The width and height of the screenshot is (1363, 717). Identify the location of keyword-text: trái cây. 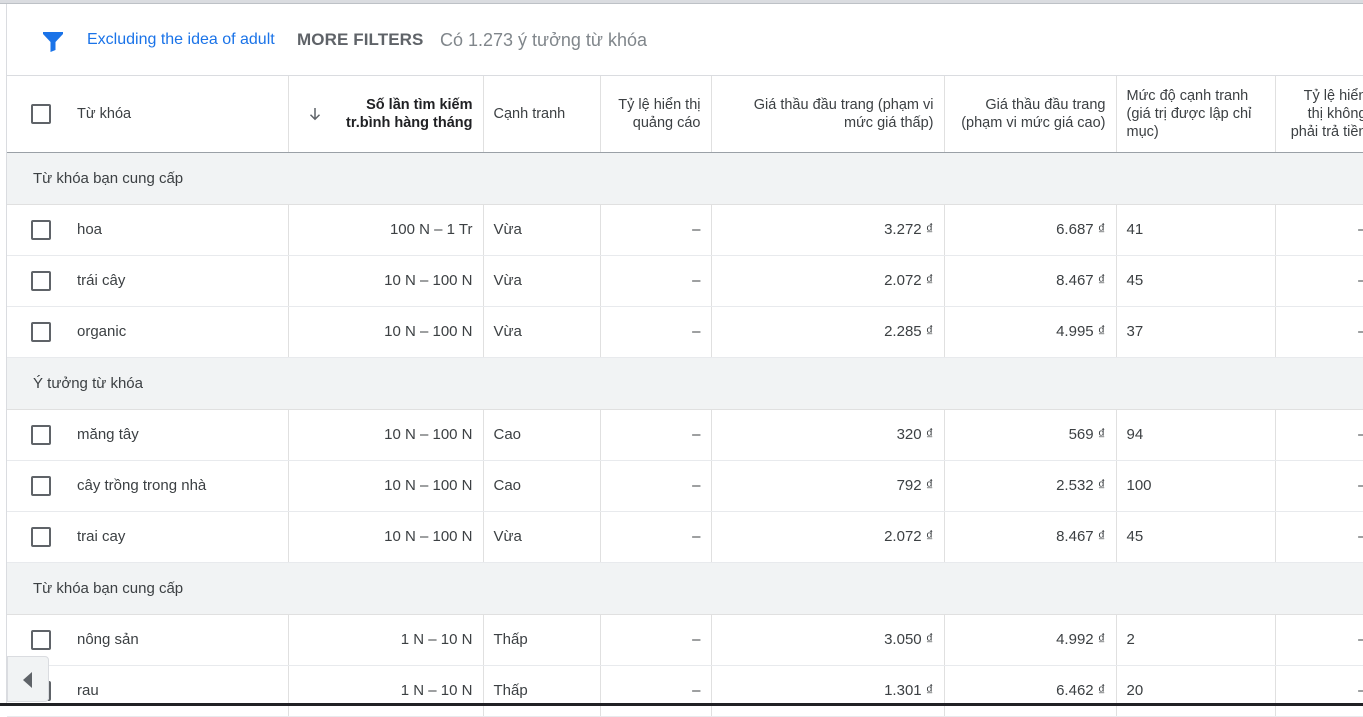
(101, 280).